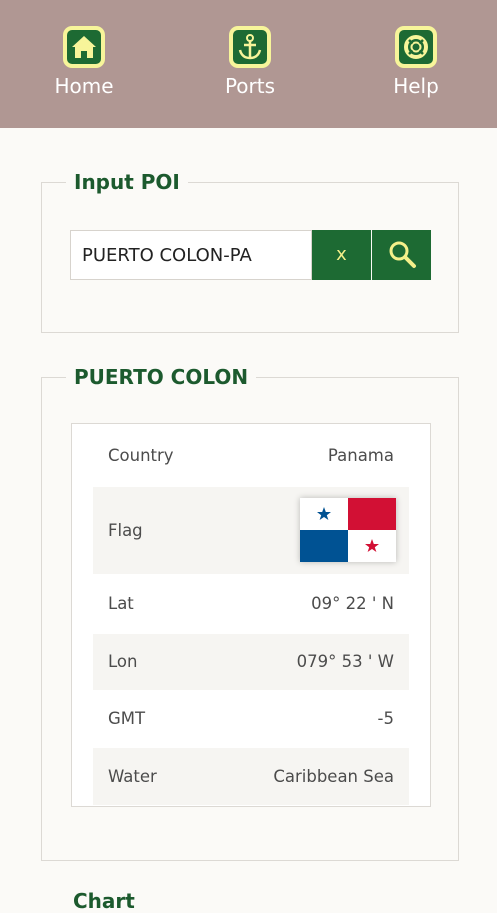 The width and height of the screenshot is (497, 913). I want to click on search-button, so click(401, 255).